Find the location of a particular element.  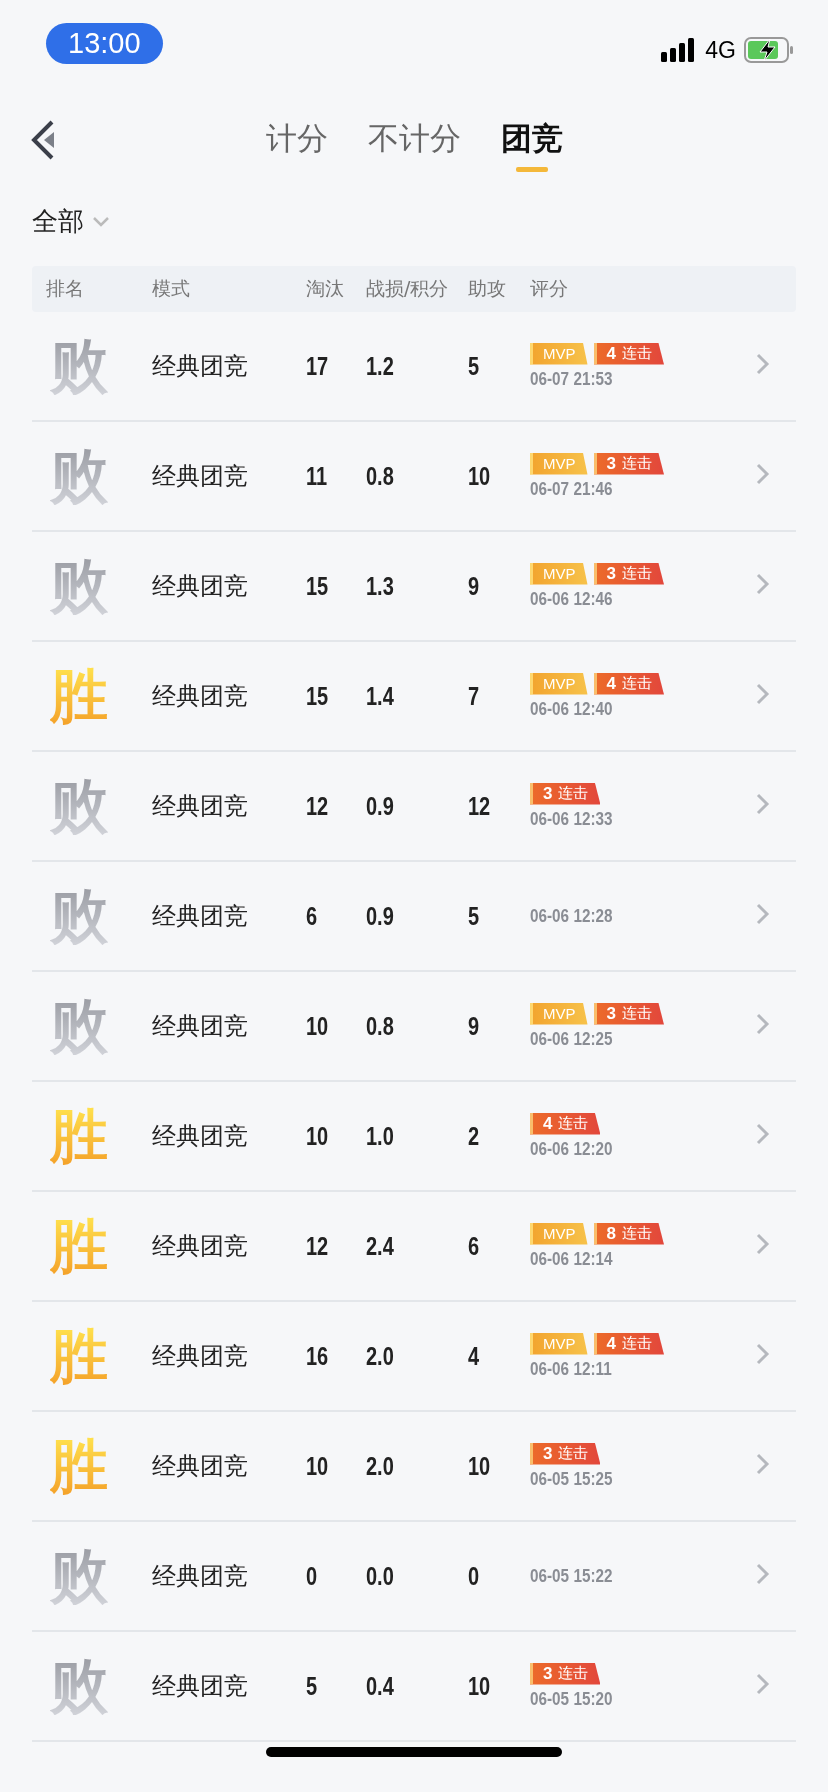

match-time: 06-05 15:20 is located at coordinates (572, 1699).